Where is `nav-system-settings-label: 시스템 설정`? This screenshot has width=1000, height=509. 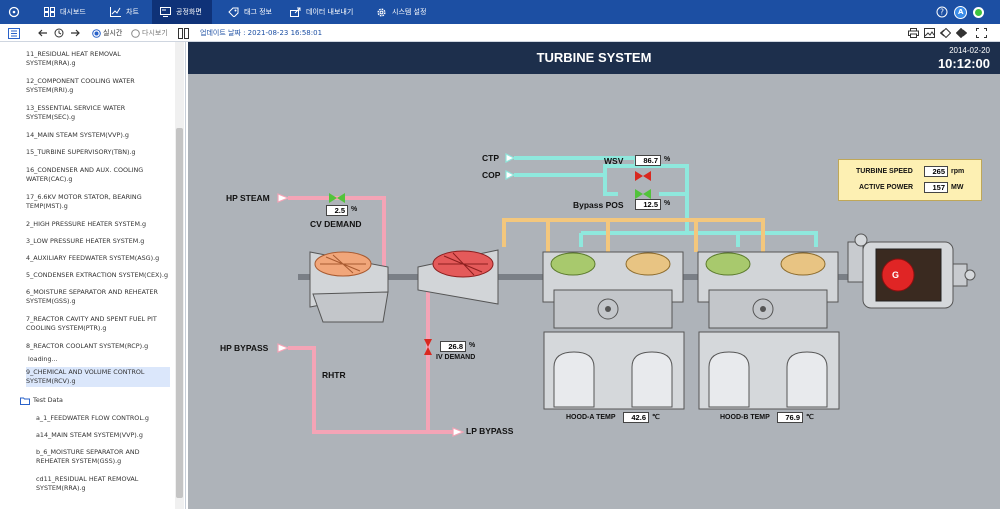 nav-system-settings-label: 시스템 설정 is located at coordinates (409, 12).